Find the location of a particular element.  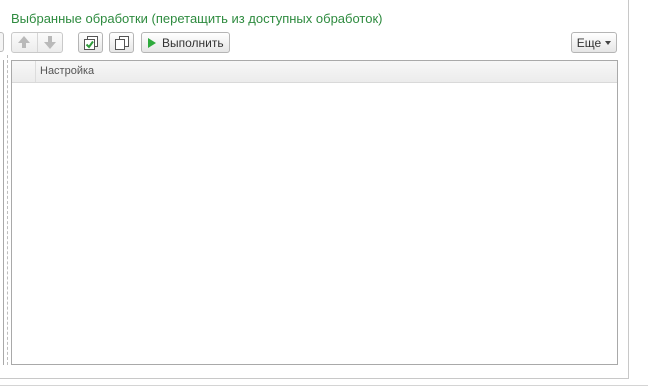

copy-icon is located at coordinates (121, 42).